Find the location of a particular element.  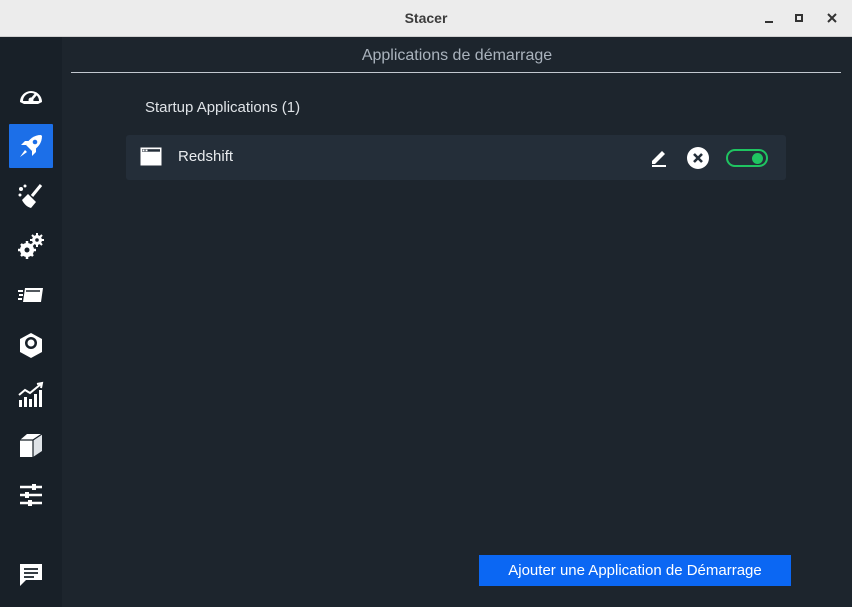

message-icon is located at coordinates (31, 575).